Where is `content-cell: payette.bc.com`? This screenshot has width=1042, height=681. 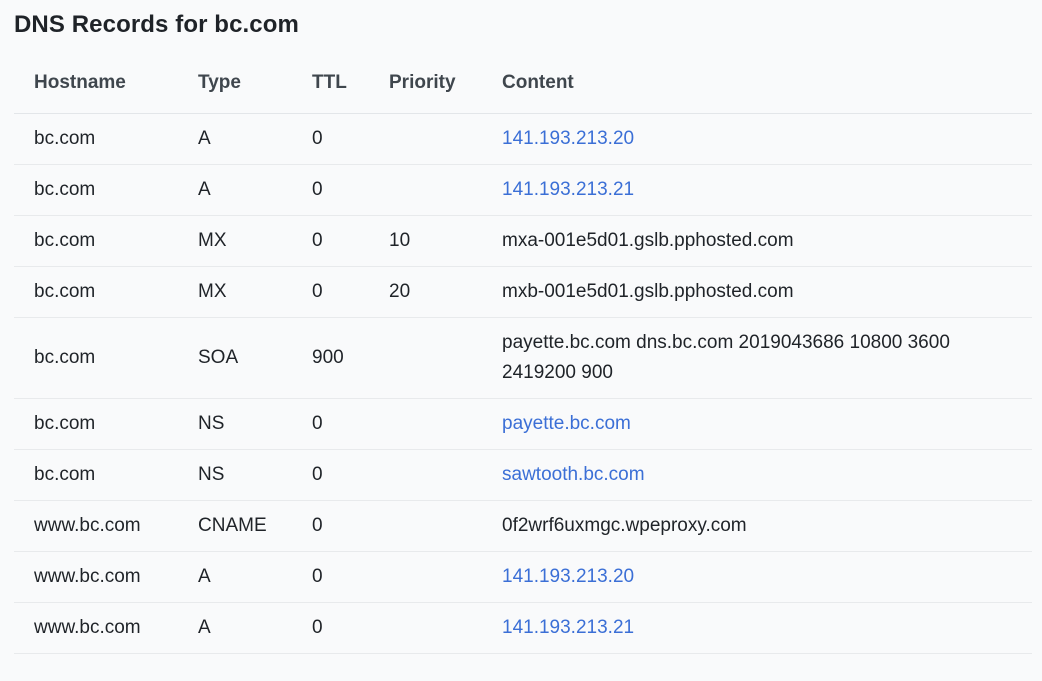
content-cell: payette.bc.com is located at coordinates (767, 424).